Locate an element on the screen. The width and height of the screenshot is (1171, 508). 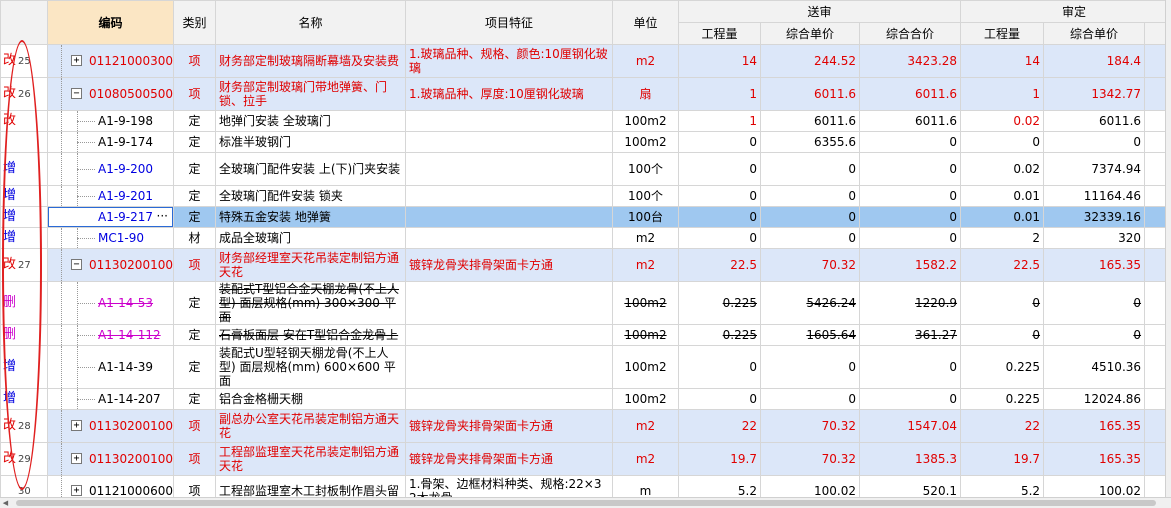
col-header-type: 类别 is located at coordinates (194, 22).